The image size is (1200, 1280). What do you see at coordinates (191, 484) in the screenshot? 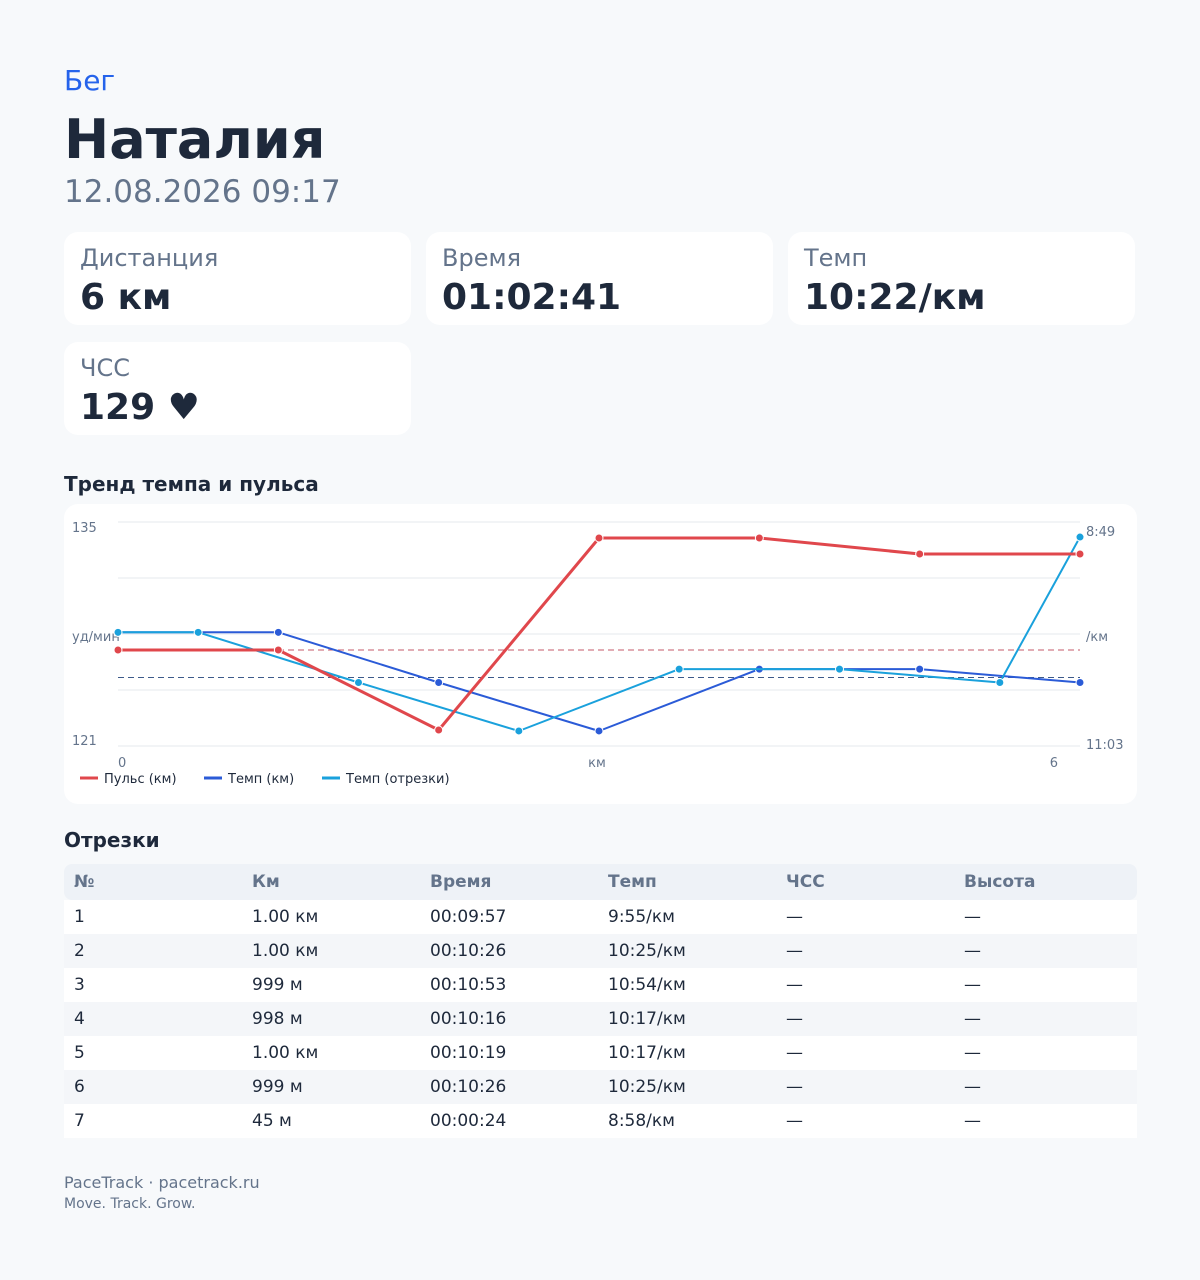
I see `chart-section-title: Тренд темпа и пульса` at bounding box center [191, 484].